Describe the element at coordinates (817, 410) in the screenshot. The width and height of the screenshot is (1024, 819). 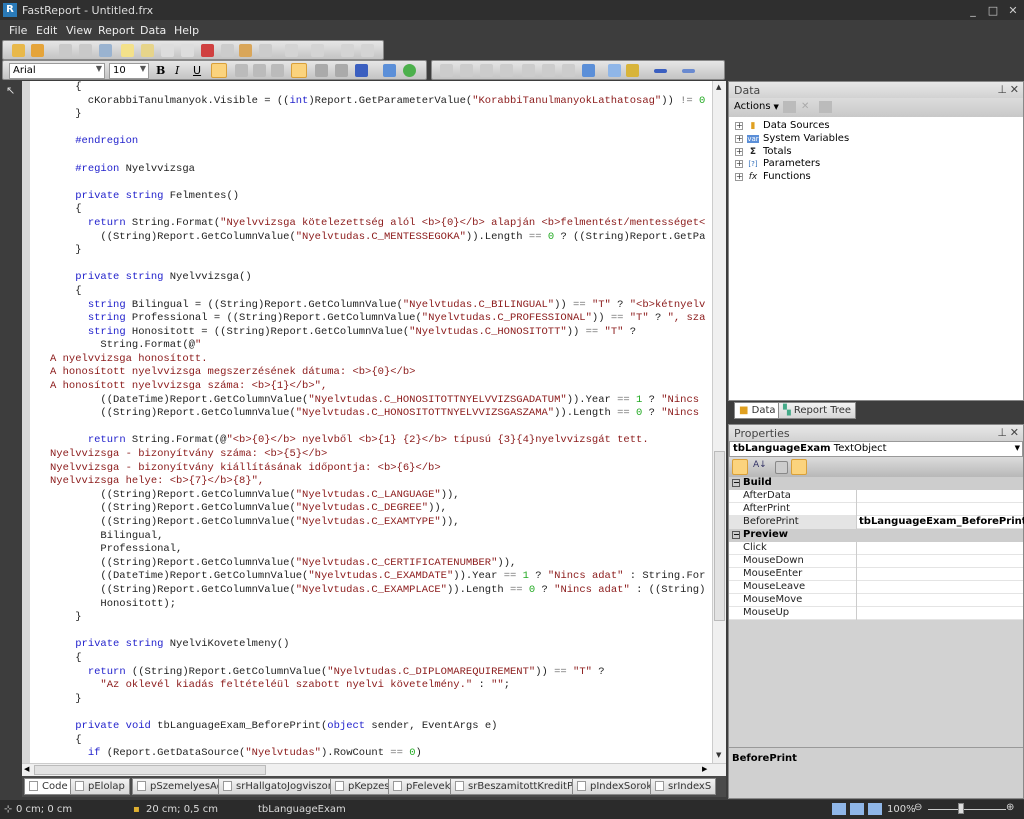
I see `tab-report-tree: ▚ Report Tree` at that location.